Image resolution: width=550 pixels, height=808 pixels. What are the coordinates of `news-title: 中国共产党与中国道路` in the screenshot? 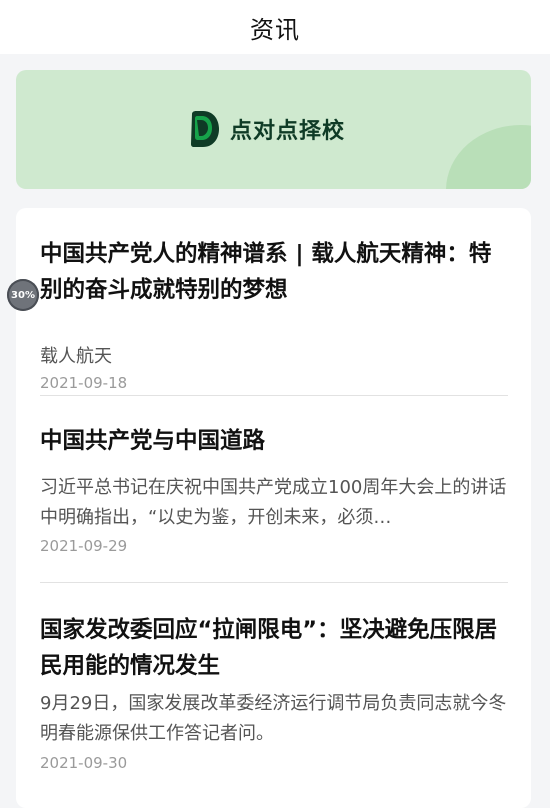 It's located at (153, 441).